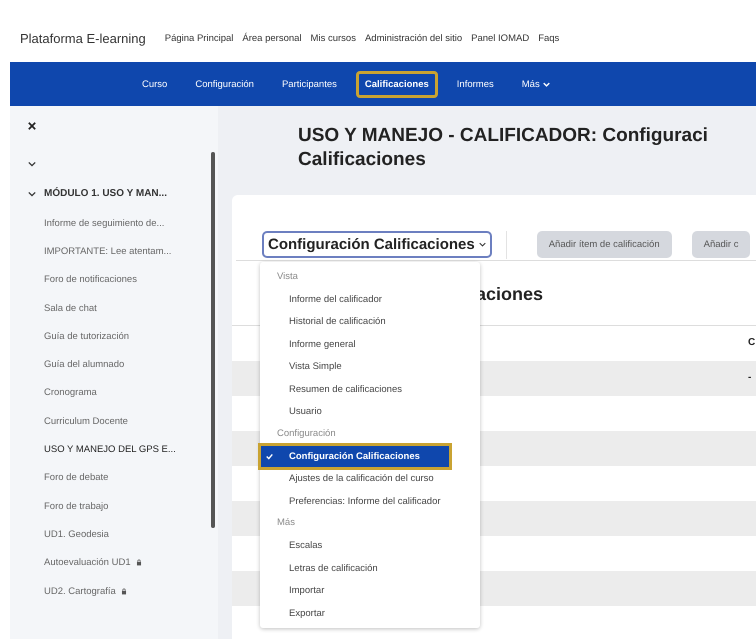  Describe the element at coordinates (224, 84) in the screenshot. I see `course-tab: Configuración` at that location.